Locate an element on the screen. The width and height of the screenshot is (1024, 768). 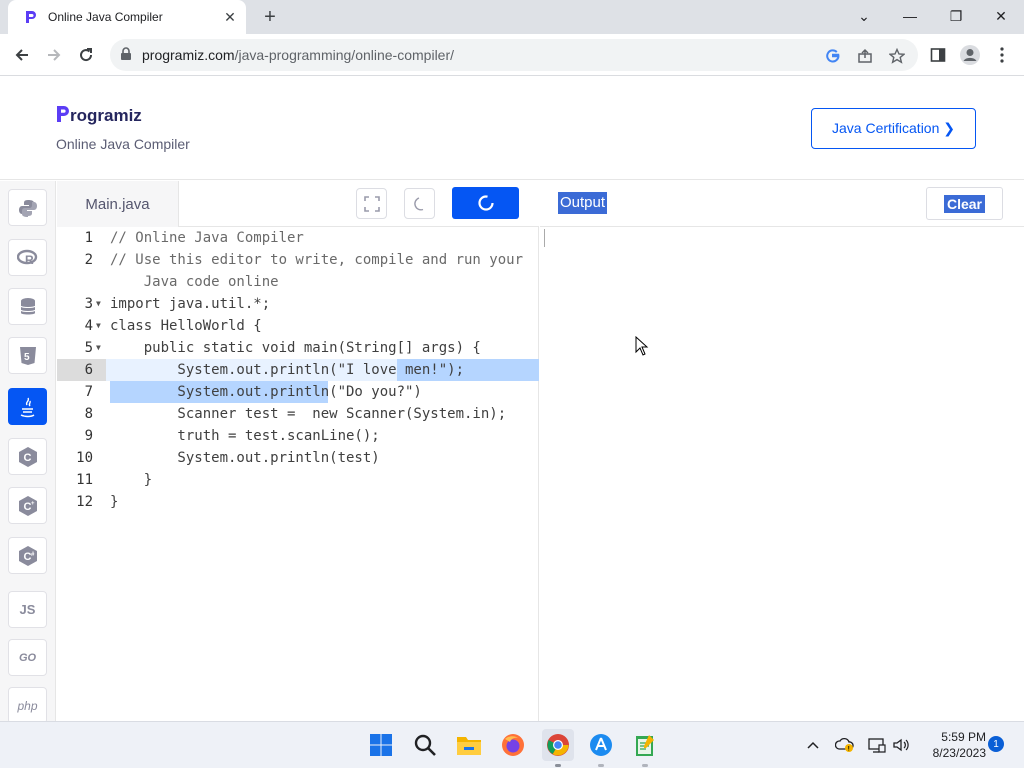
lang-go-button: GO is located at coordinates (27, 657).